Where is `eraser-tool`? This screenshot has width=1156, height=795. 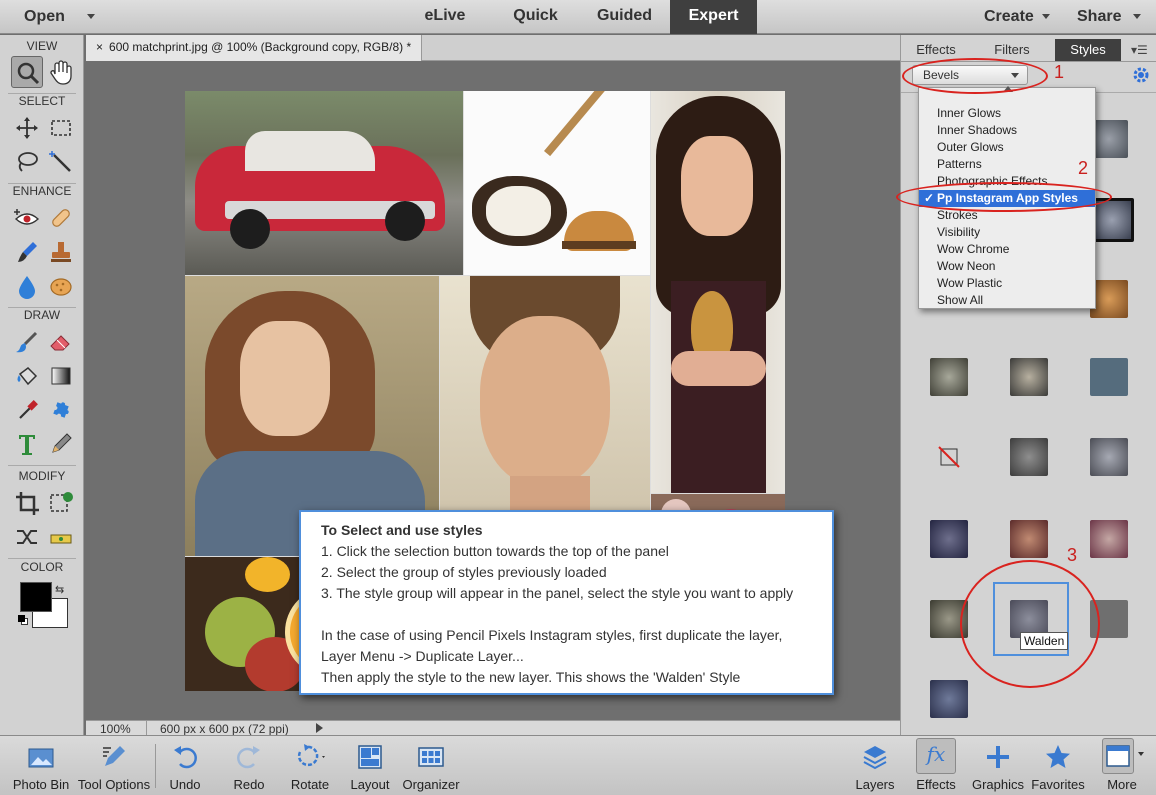 eraser-tool is located at coordinates (61, 342).